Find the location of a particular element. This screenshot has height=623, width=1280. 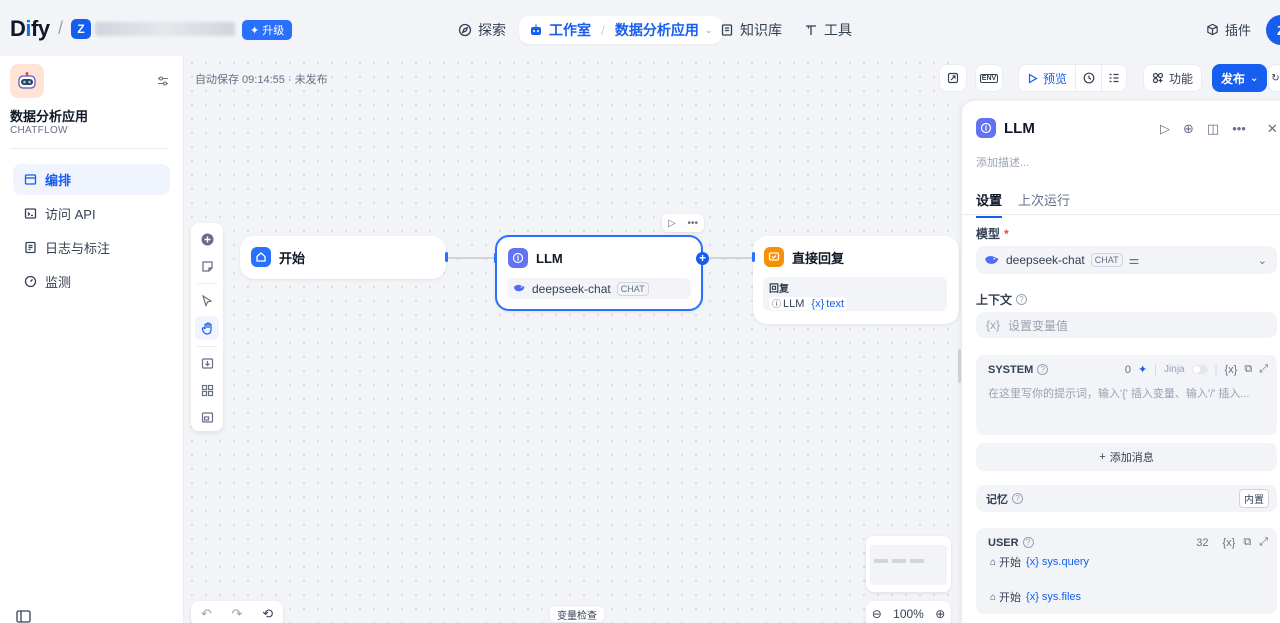

env-variables-button: ENV is located at coordinates (989, 78).